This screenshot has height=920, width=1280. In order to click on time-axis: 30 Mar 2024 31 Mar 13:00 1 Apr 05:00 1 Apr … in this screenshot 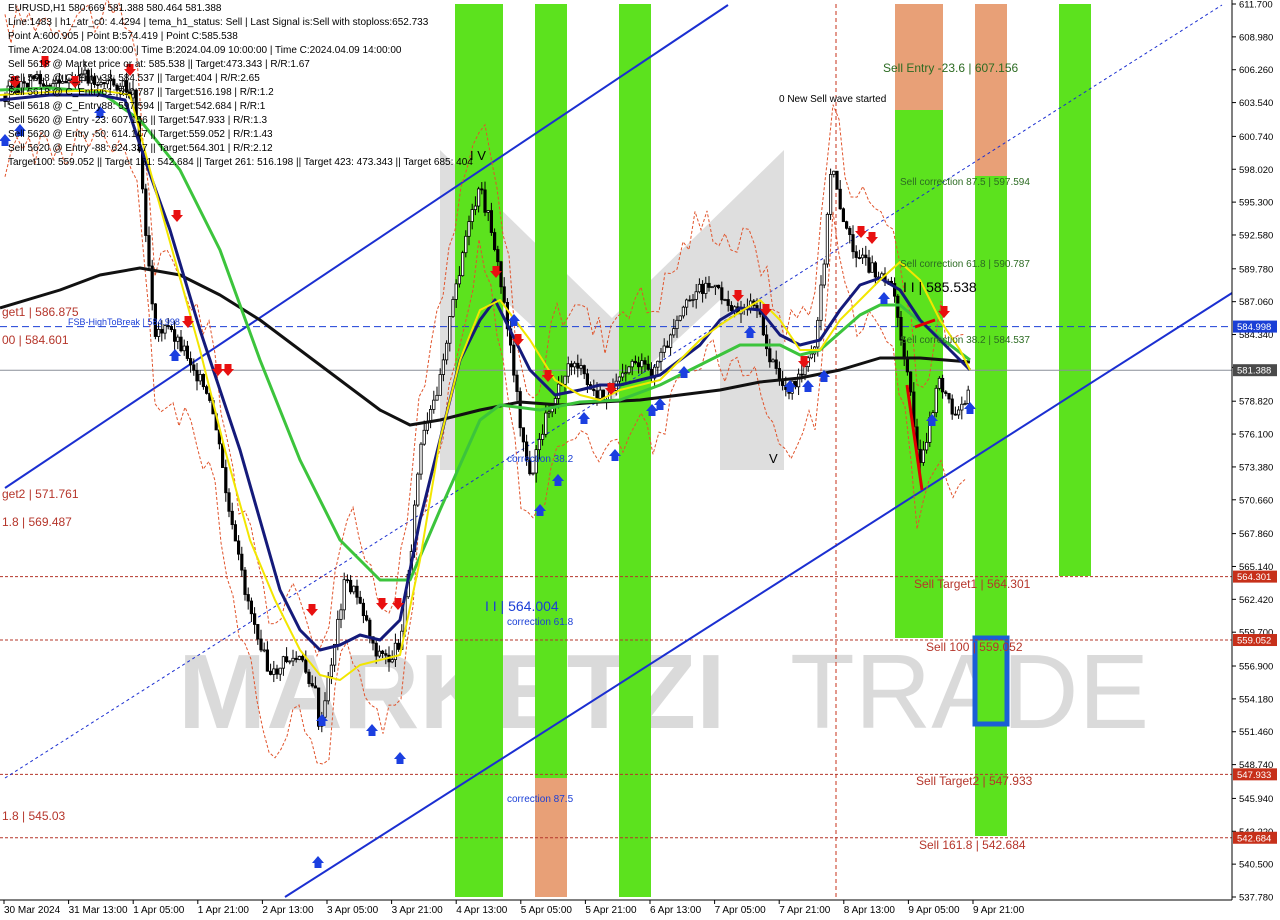, I will do `click(616, 907)`.